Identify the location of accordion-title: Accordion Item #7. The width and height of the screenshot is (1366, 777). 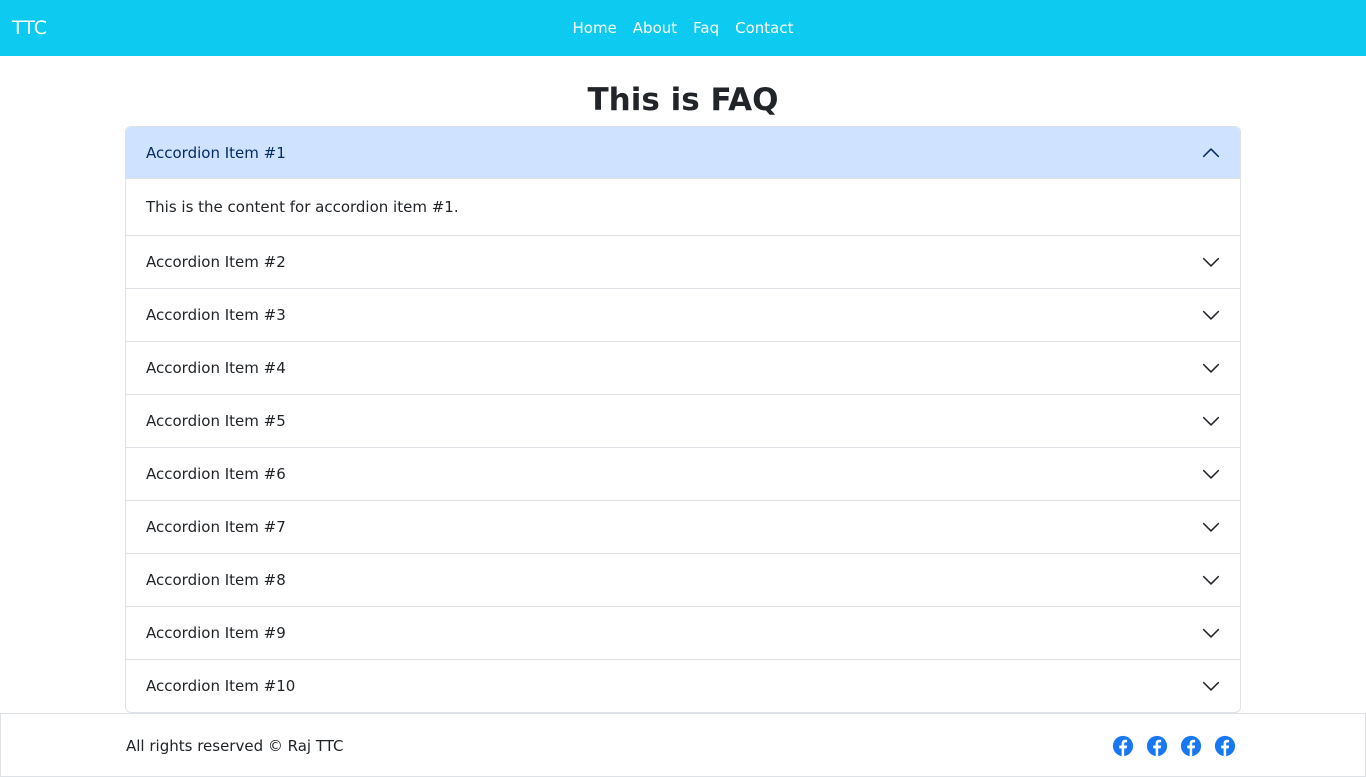
(216, 527).